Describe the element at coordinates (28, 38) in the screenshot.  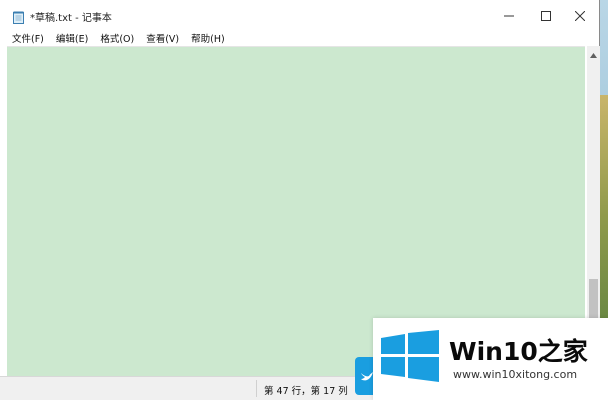
I see `menu-file: 文件(F)` at that location.